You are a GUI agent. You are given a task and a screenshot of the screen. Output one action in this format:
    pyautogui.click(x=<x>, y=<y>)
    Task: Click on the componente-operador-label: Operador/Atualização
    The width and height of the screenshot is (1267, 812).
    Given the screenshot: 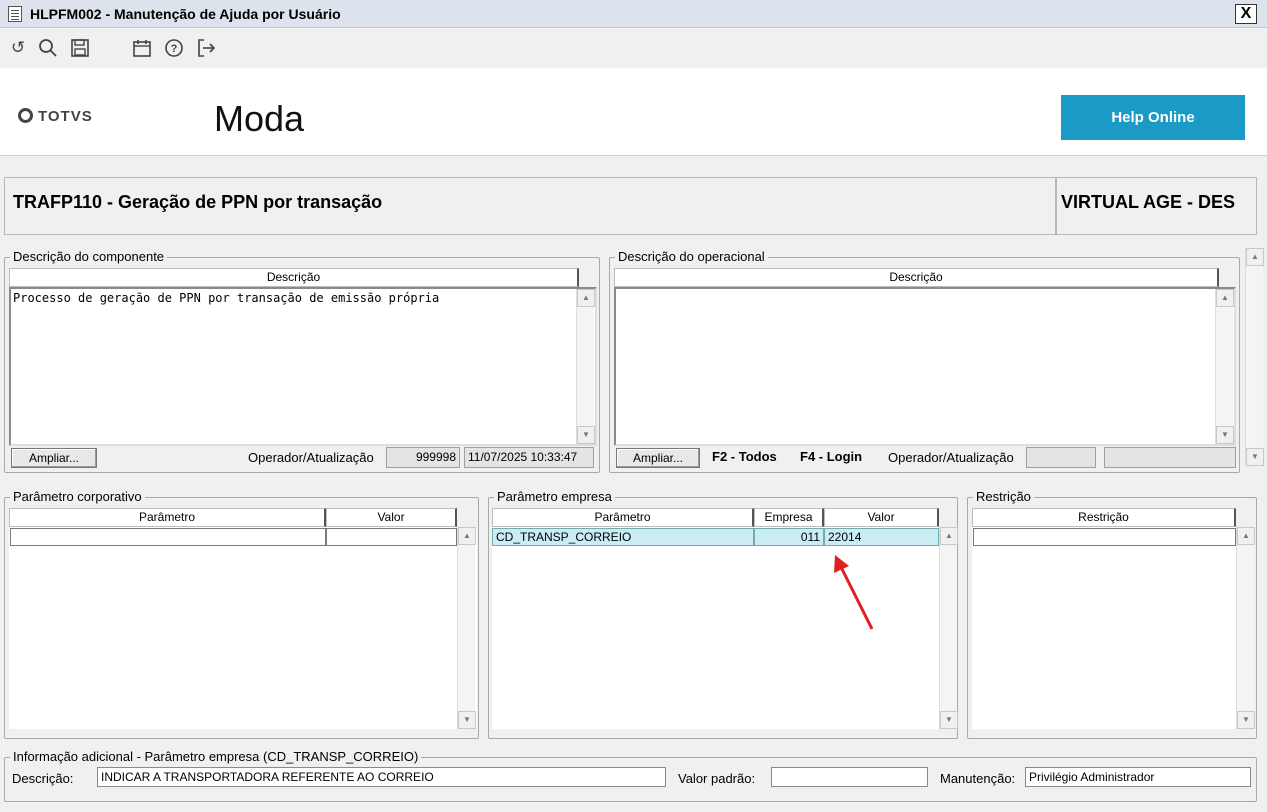 What is the action you would take?
    pyautogui.click(x=311, y=457)
    